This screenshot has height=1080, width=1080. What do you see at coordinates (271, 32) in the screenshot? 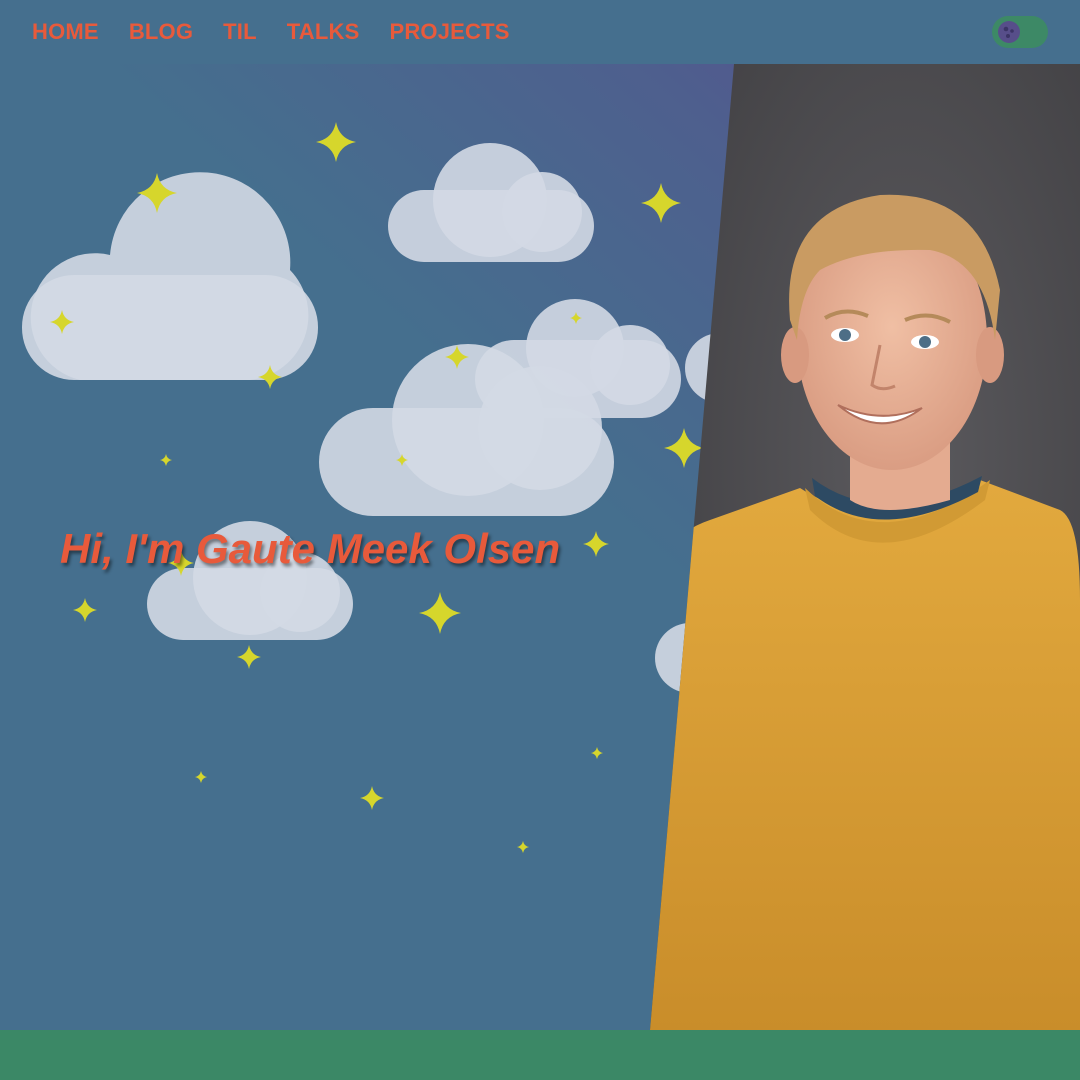
I see `main-nav: HOME BLOG TIL TALKS PROJECTS` at bounding box center [271, 32].